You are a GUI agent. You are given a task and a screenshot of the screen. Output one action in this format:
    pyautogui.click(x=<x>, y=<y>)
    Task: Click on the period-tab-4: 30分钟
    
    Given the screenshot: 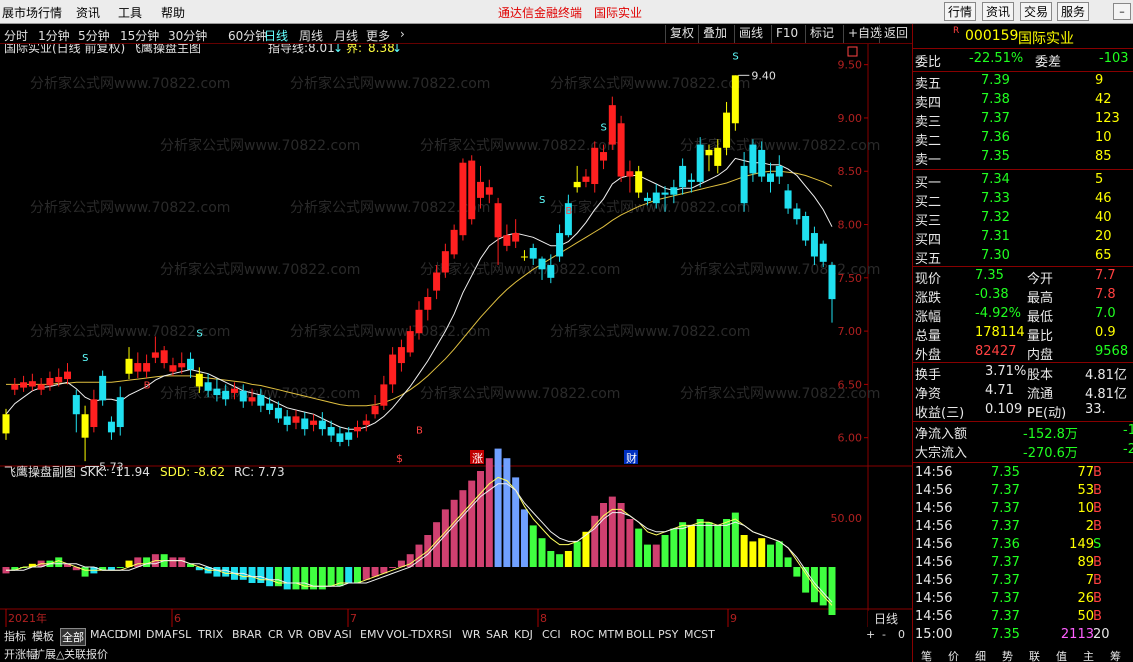 What is the action you would take?
    pyautogui.click(x=187, y=35)
    